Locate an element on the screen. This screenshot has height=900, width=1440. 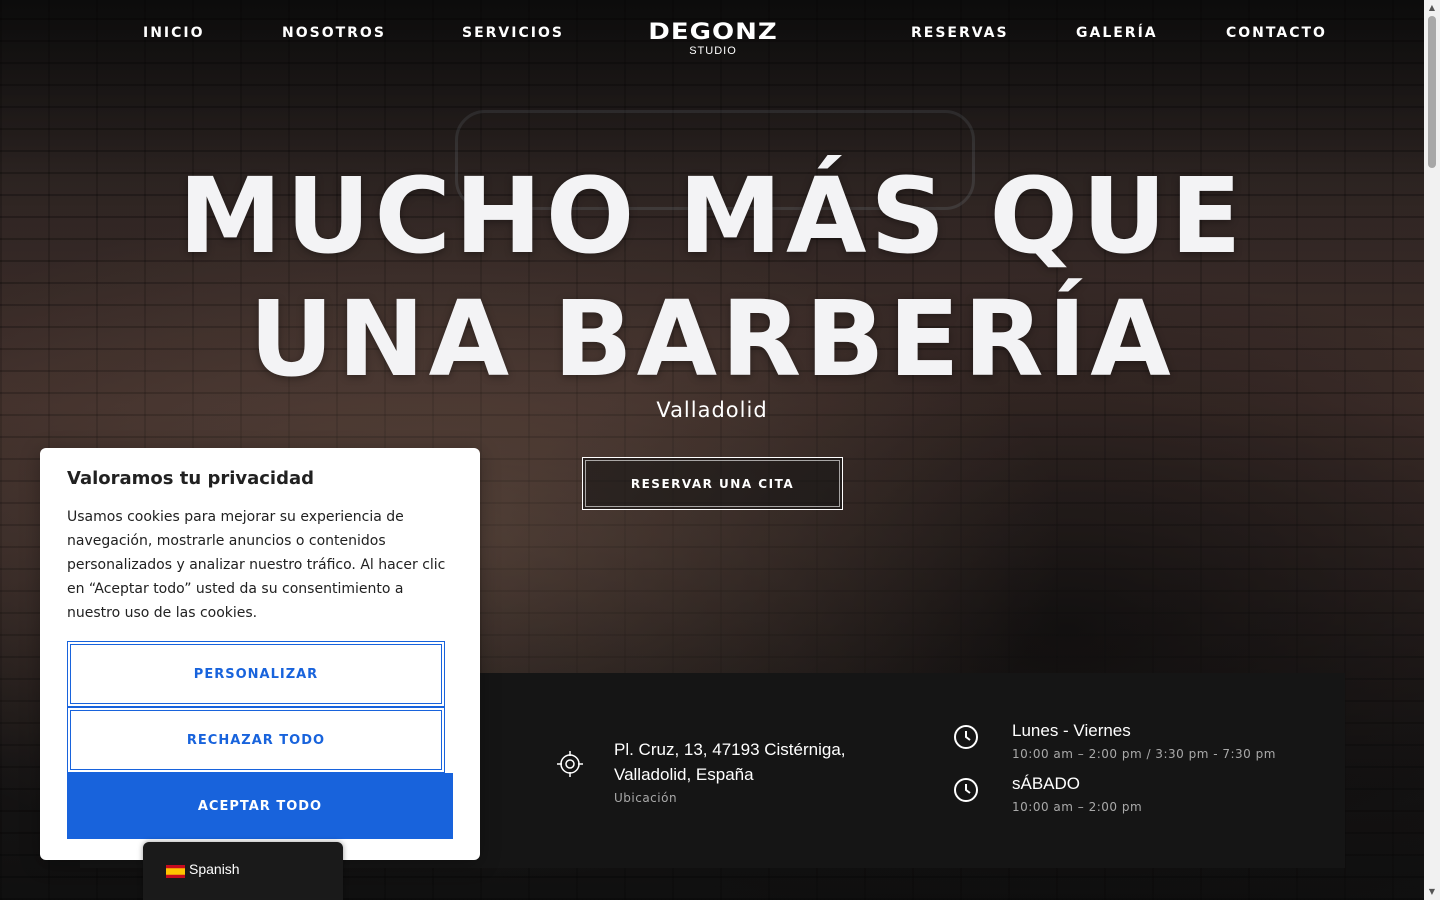
nav-contacto: CONTACTO is located at coordinates (1276, 33).